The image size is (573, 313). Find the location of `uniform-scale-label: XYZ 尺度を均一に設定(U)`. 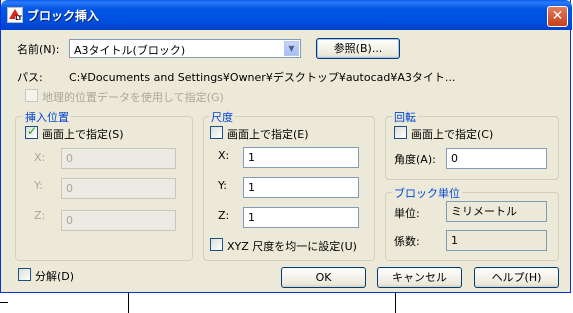

uniform-scale-label: XYZ 尺度を均一に設定(U) is located at coordinates (292, 246).